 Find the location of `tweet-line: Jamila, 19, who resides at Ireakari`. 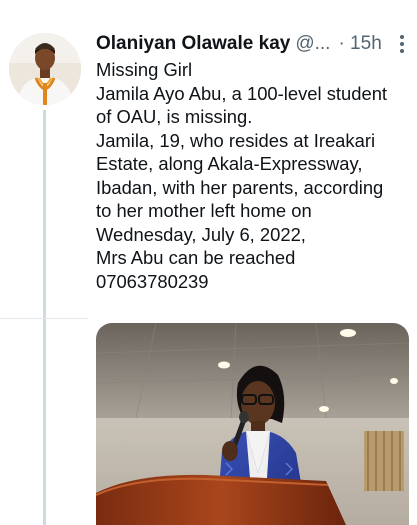

tweet-line: Jamila, 19, who resides at Ireakari is located at coordinates (236, 140).